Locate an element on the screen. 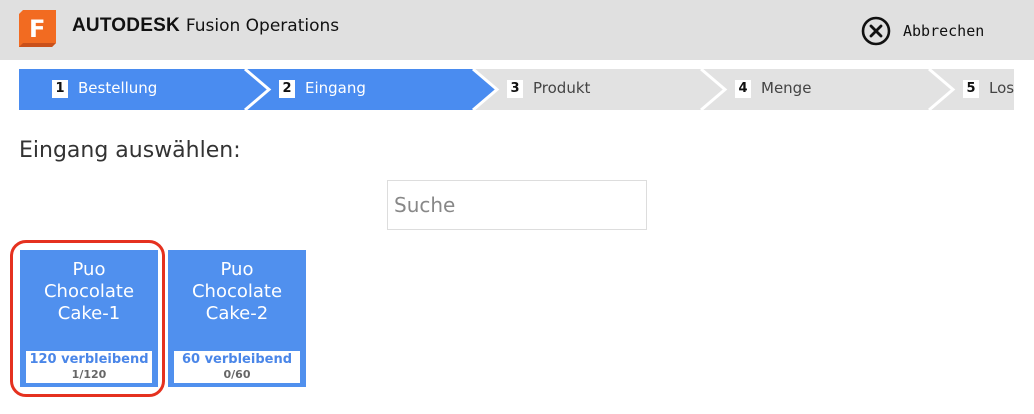 This screenshot has height=414, width=1034. app-title: AUTODESK Fusion Operations is located at coordinates (205, 25).